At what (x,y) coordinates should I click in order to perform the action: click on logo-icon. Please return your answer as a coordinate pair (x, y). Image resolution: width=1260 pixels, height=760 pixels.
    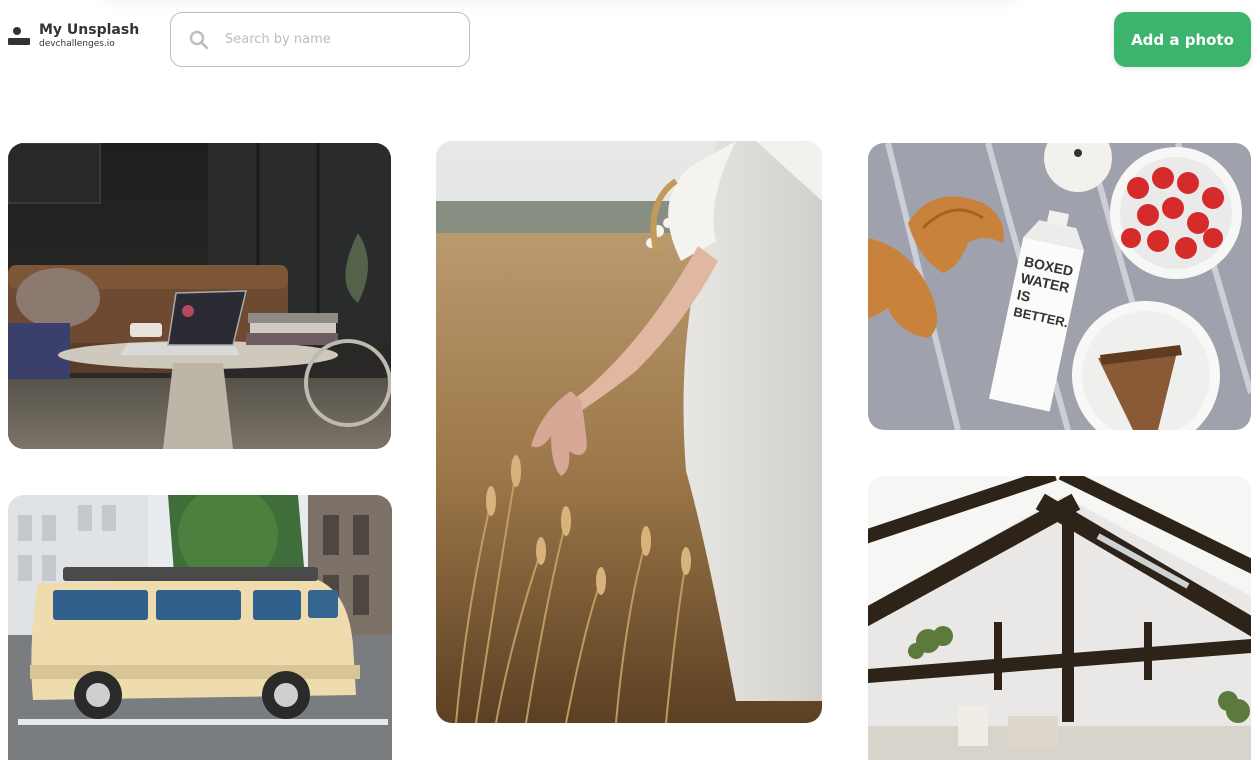
    Looking at the image, I should click on (19, 34).